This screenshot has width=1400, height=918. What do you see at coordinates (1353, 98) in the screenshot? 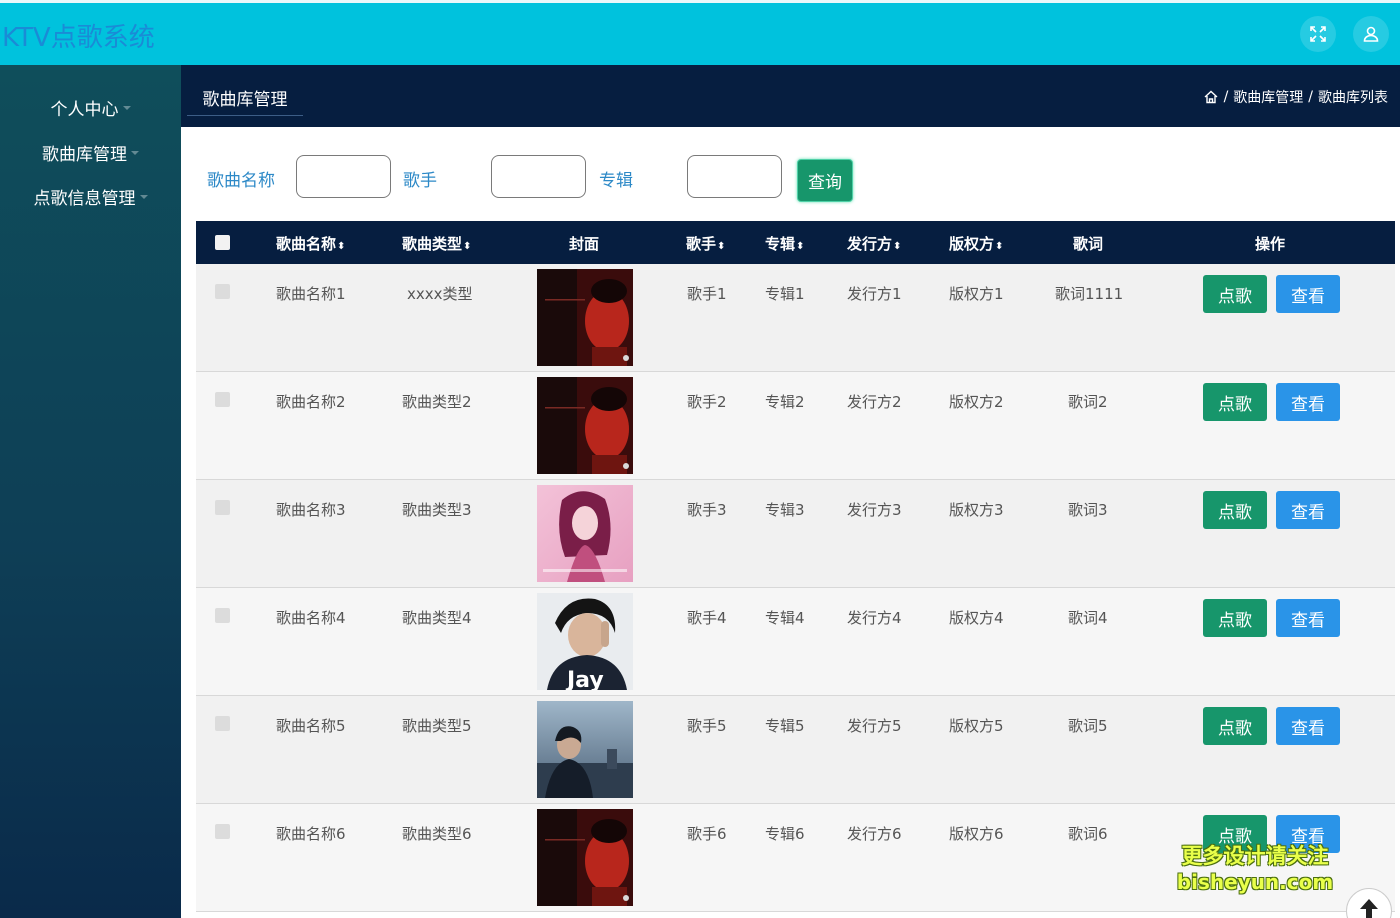
I see `breadcrumb-song-list: 歌曲库列表` at bounding box center [1353, 98].